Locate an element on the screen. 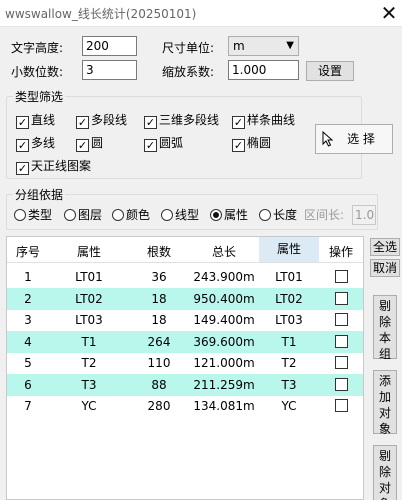 This screenshot has width=402, height=500. radio-attribute: 属性 is located at coordinates (229, 215).